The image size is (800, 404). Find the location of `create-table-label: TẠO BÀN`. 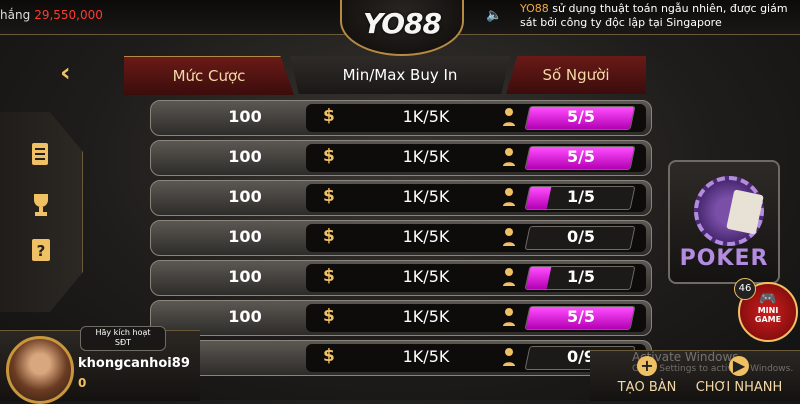

create-table-label: TẠO BÀN is located at coordinates (647, 387).